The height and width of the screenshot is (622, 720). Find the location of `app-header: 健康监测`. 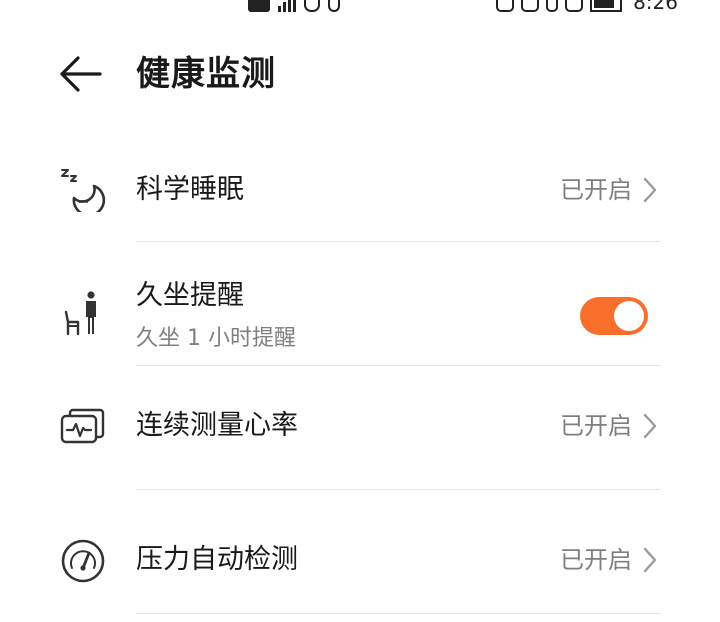

app-header: 健康监测 is located at coordinates (360, 74).